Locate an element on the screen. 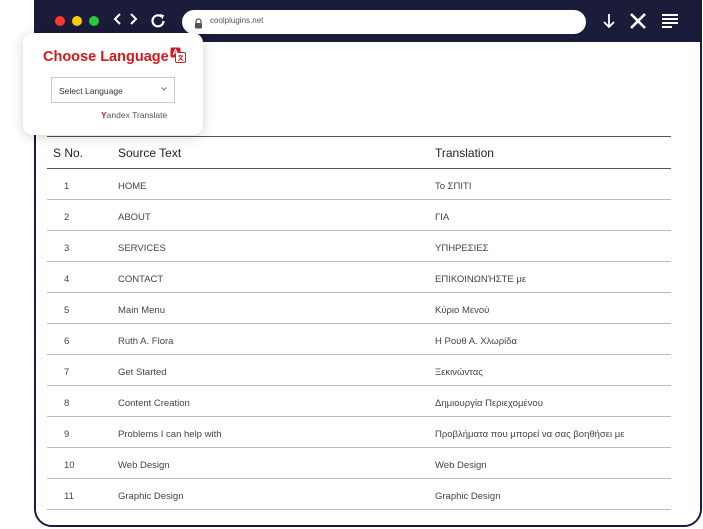  table-row: 3 SERVICES ΥΠΗΡΕΣΙΕΣ is located at coordinates (359, 246).